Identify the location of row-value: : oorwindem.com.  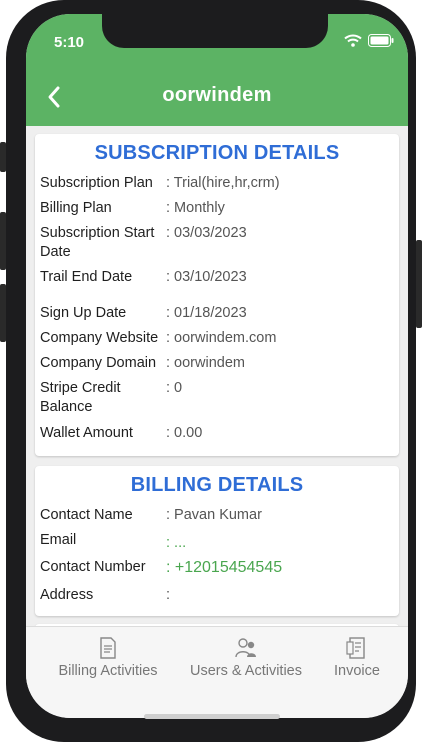
(221, 338).